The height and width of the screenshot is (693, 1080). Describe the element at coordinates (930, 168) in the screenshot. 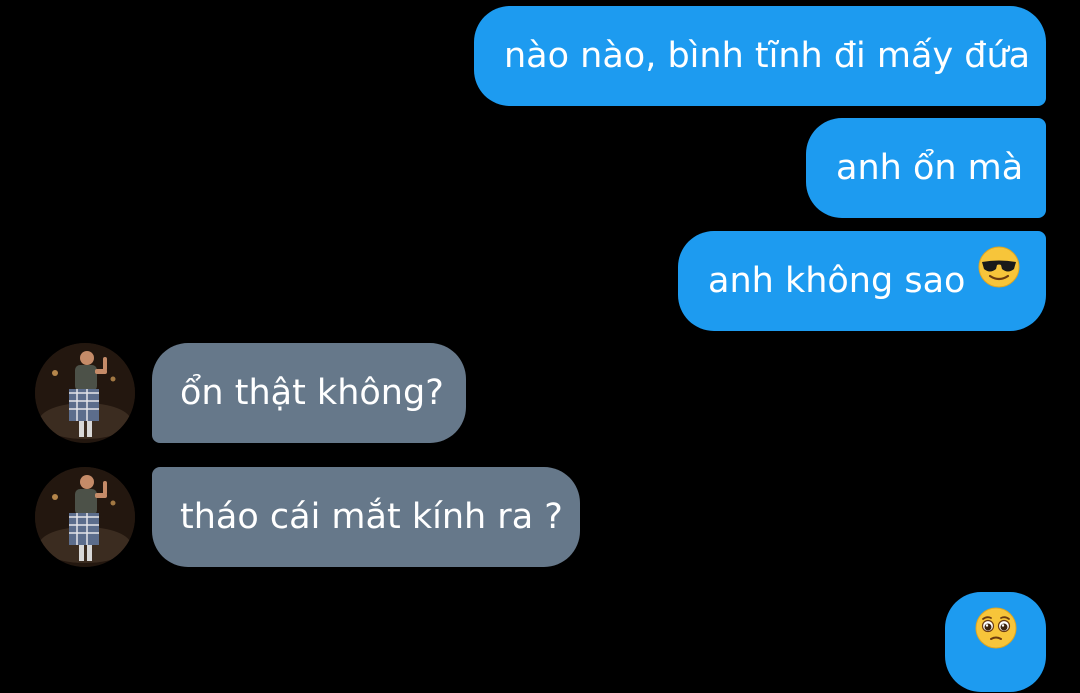

I see `message-text: anh ổn mà` at that location.